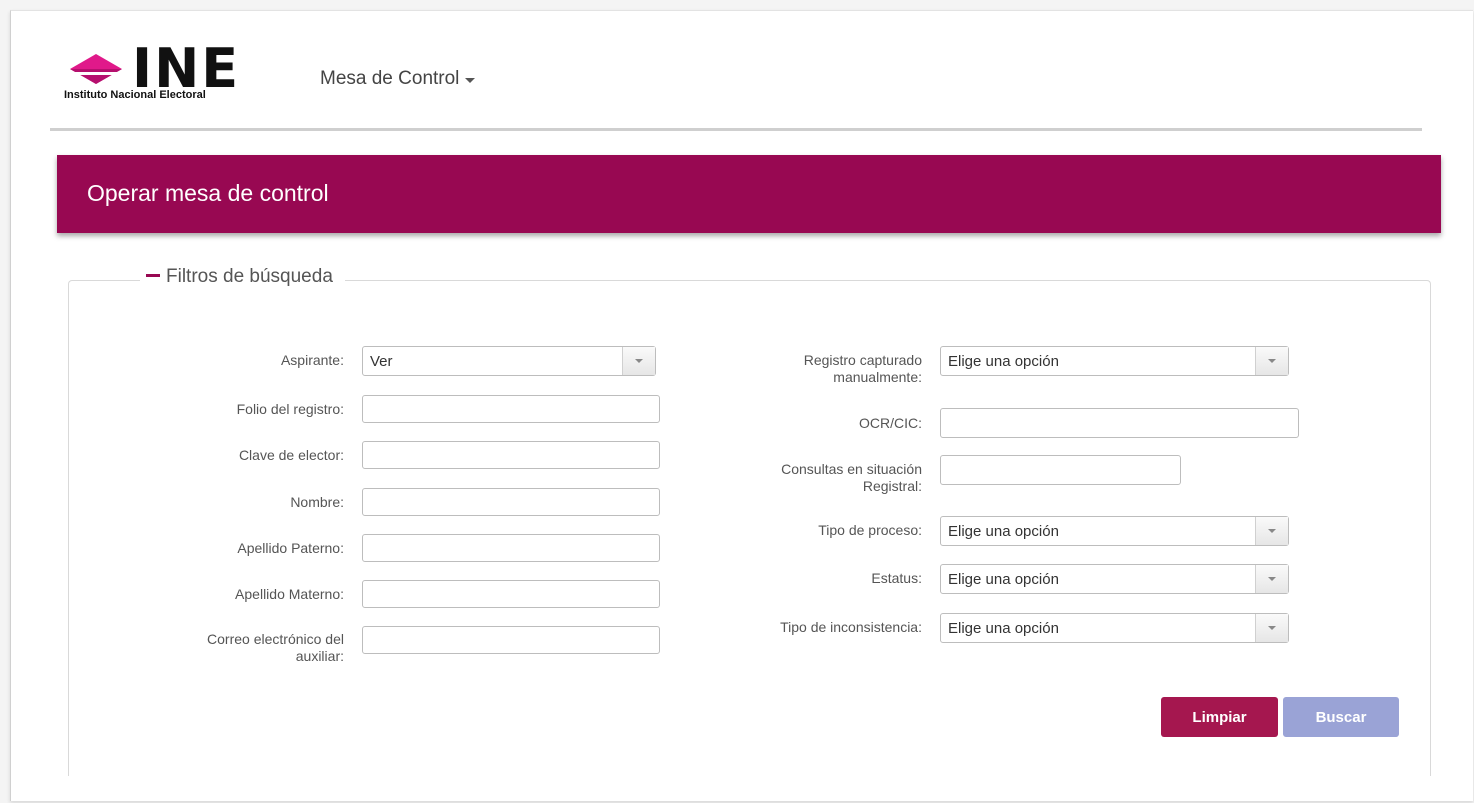  Describe the element at coordinates (1060, 470) in the screenshot. I see `consultas-input` at that location.